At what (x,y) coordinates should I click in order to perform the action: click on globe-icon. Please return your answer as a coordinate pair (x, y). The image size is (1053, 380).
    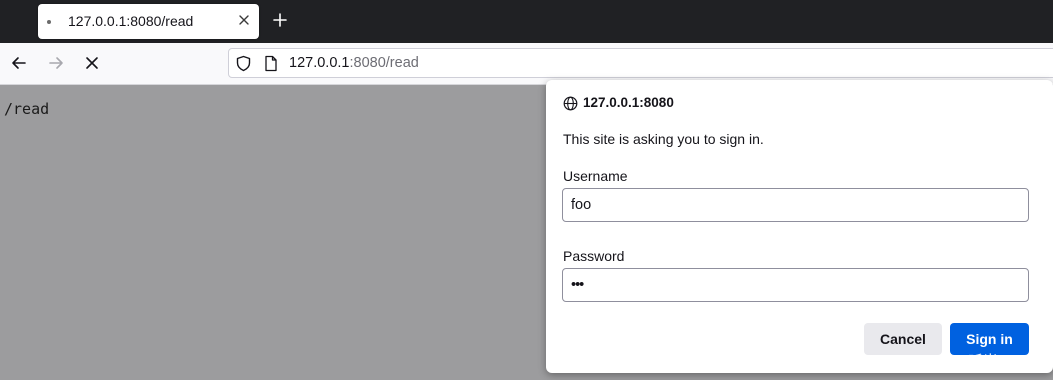
    Looking at the image, I should click on (570, 103).